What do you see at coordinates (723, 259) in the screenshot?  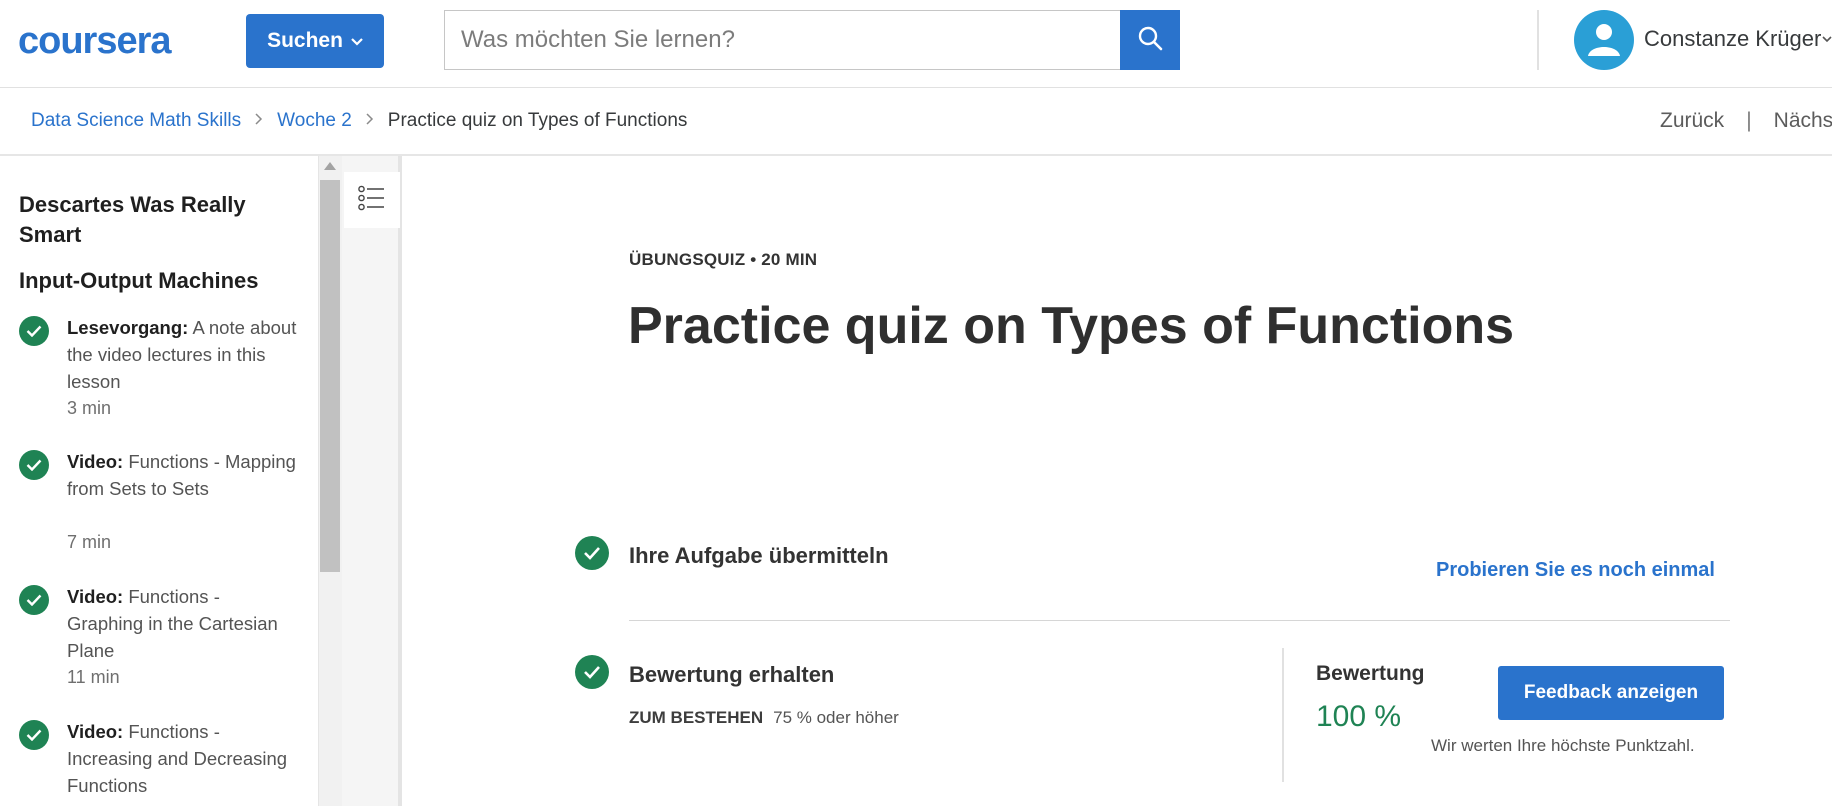 I see `item-type-label: ÜBUNGSQUIZ • 20 MIN` at bounding box center [723, 259].